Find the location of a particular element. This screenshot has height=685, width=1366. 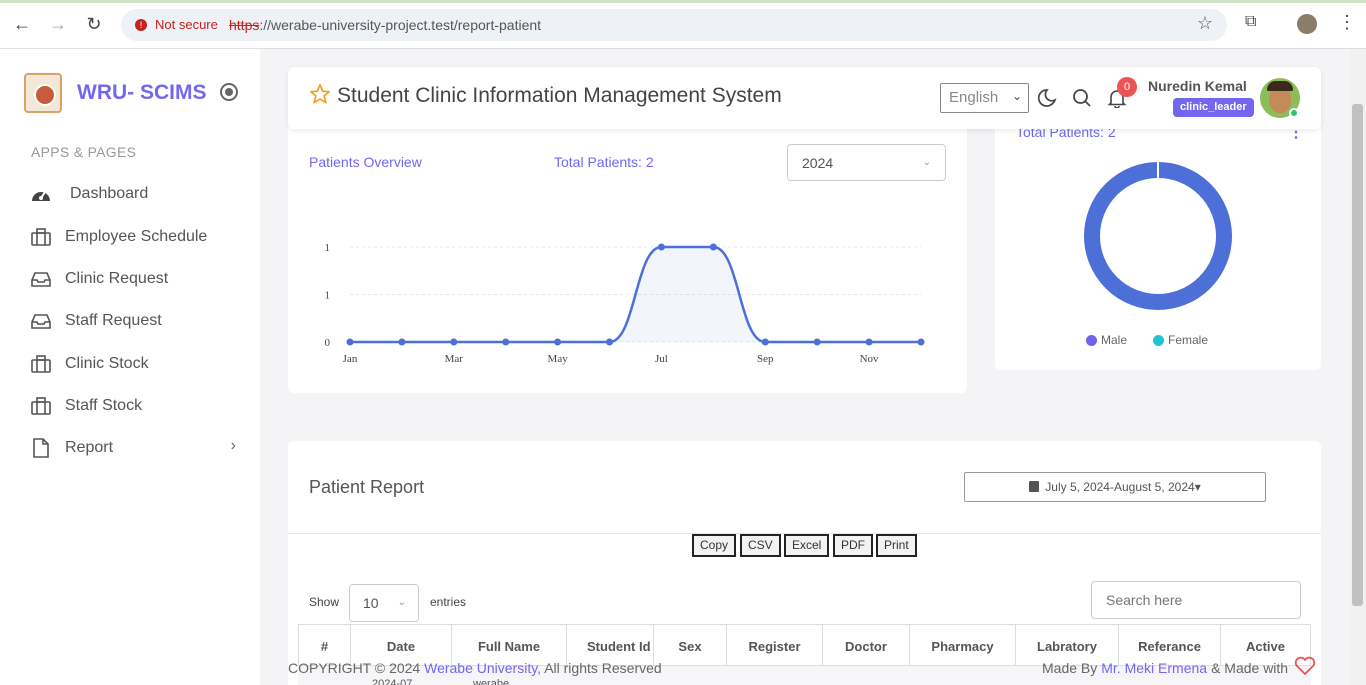

sidebar-item-clinic-stock: Clinic Stock is located at coordinates (136, 364).